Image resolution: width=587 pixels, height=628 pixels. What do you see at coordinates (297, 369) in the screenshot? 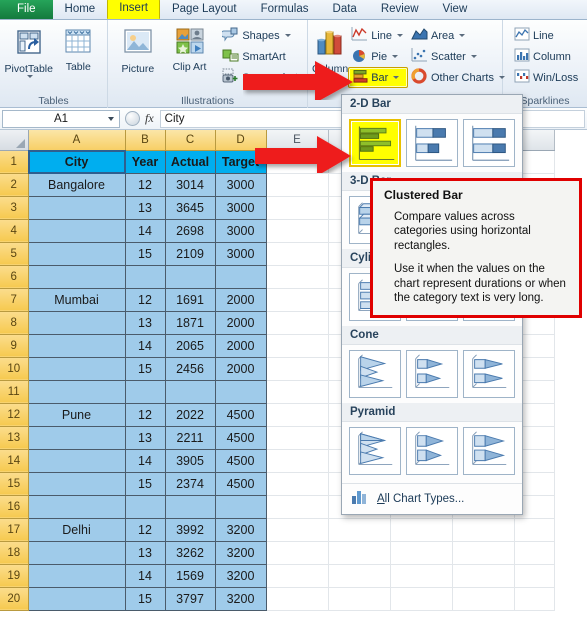
I see `cell-e10` at bounding box center [297, 369].